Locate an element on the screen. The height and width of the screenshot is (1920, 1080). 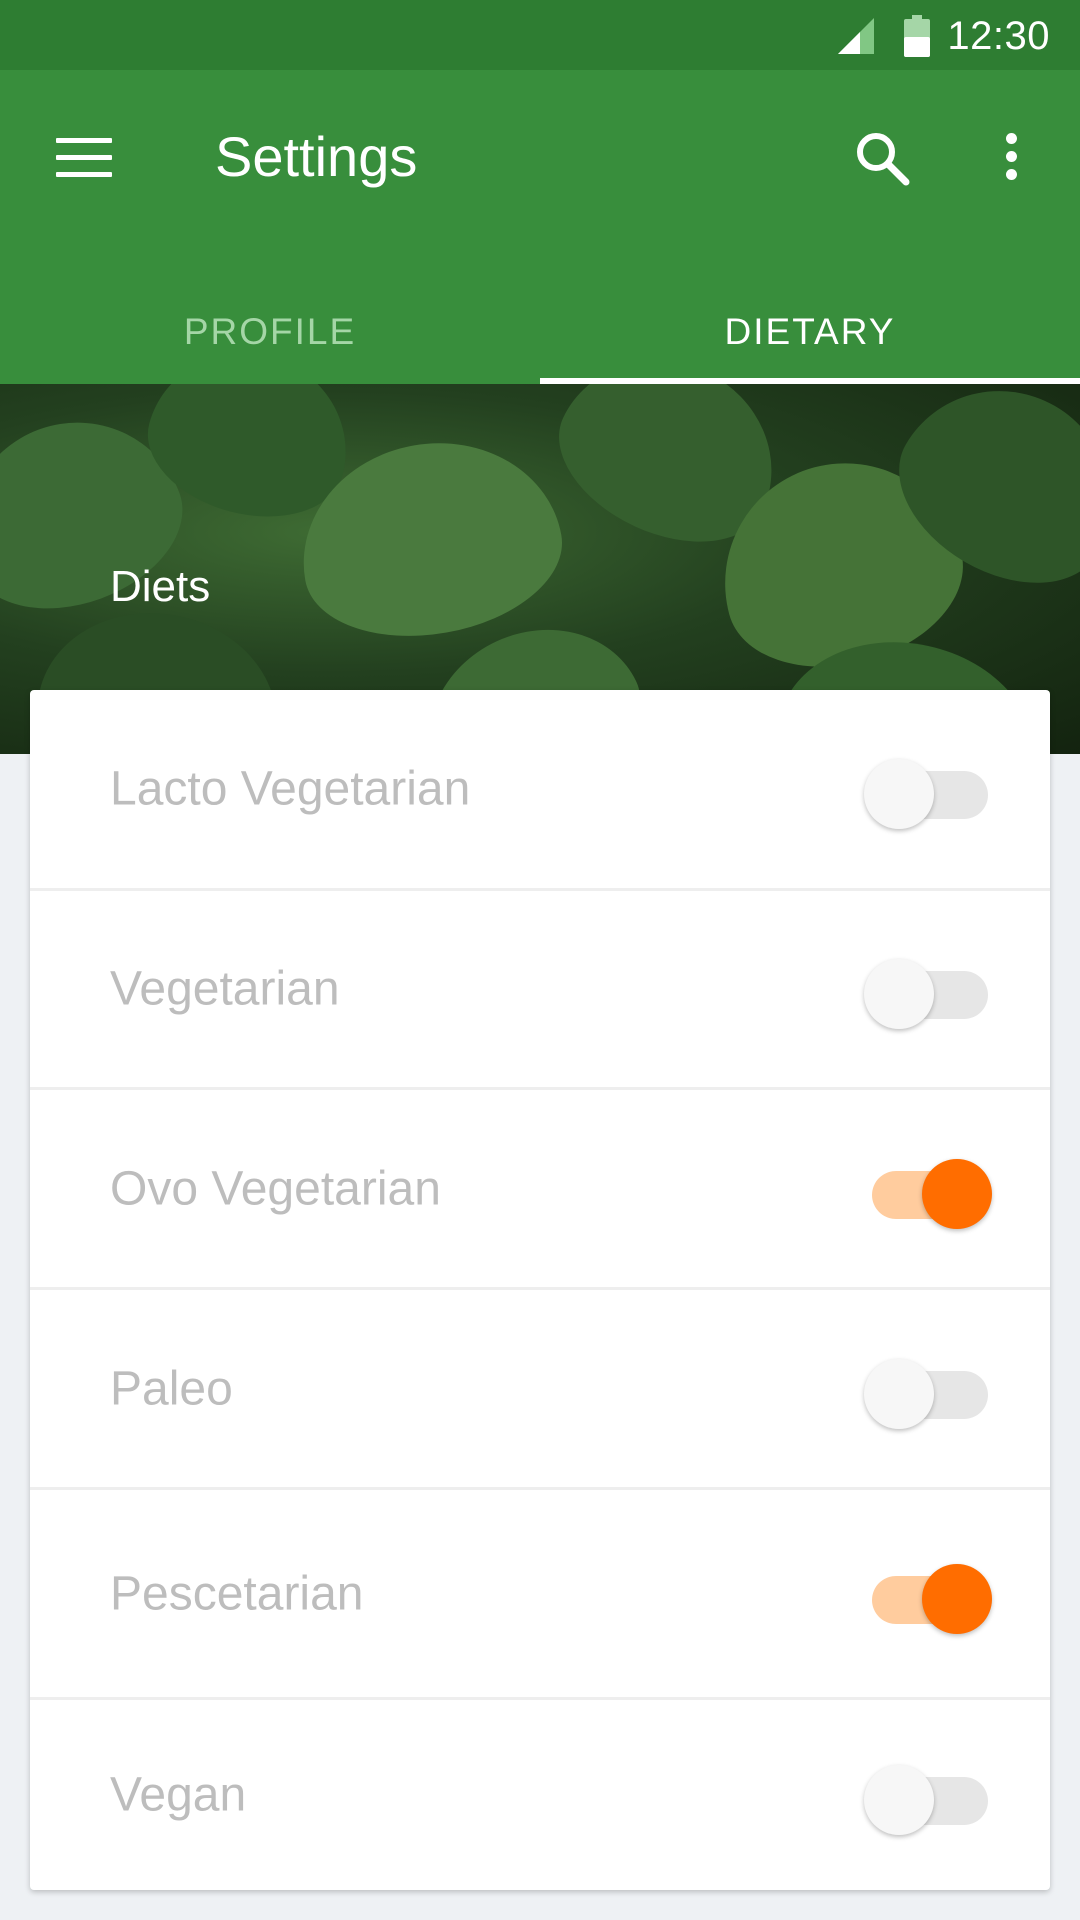
diet-row-vegetarian: Vegetarian is located at coordinates (540, 990).